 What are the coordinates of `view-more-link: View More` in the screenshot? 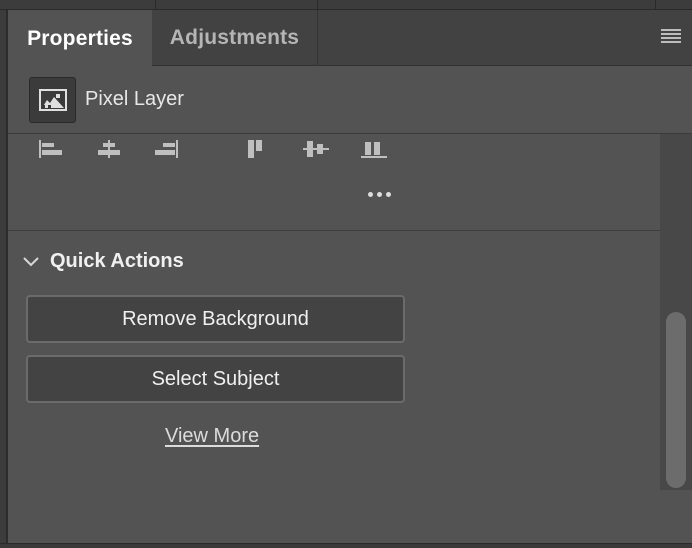 It's located at (212, 436).